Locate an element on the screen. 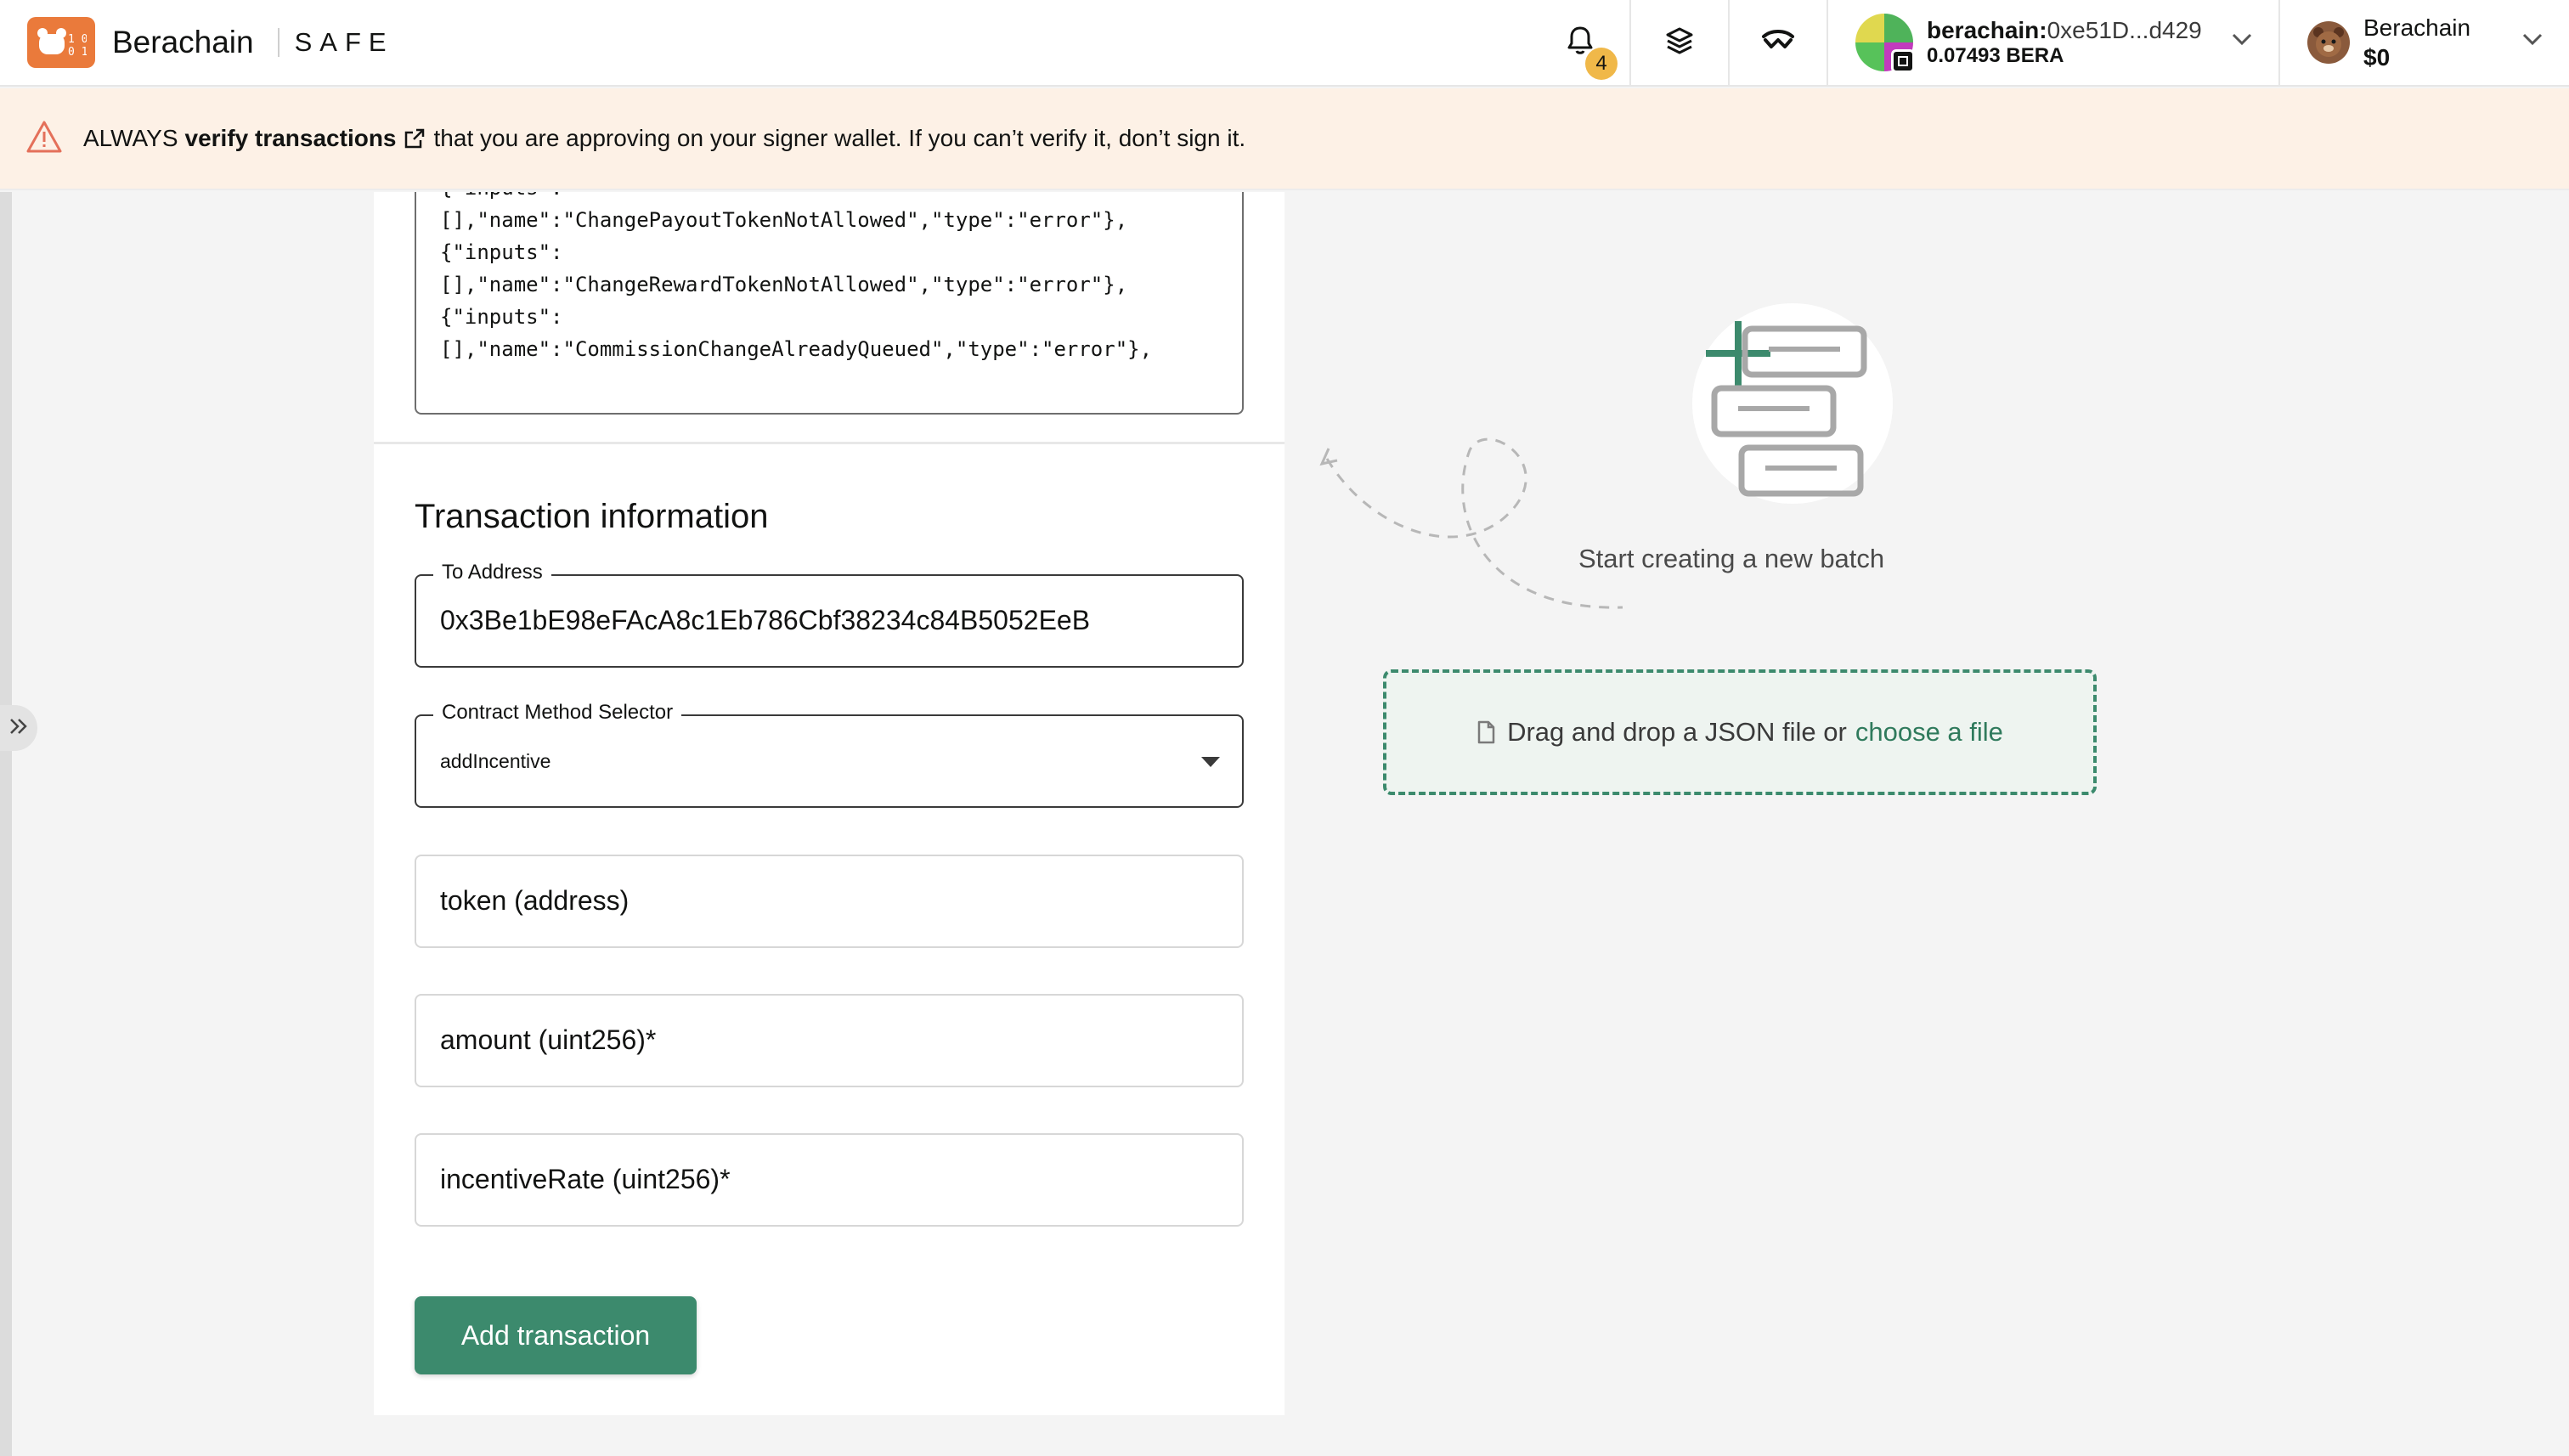 The width and height of the screenshot is (2569, 1456). incentive-rate-placeholder: incentiveRate (uint256)* is located at coordinates (585, 1179).